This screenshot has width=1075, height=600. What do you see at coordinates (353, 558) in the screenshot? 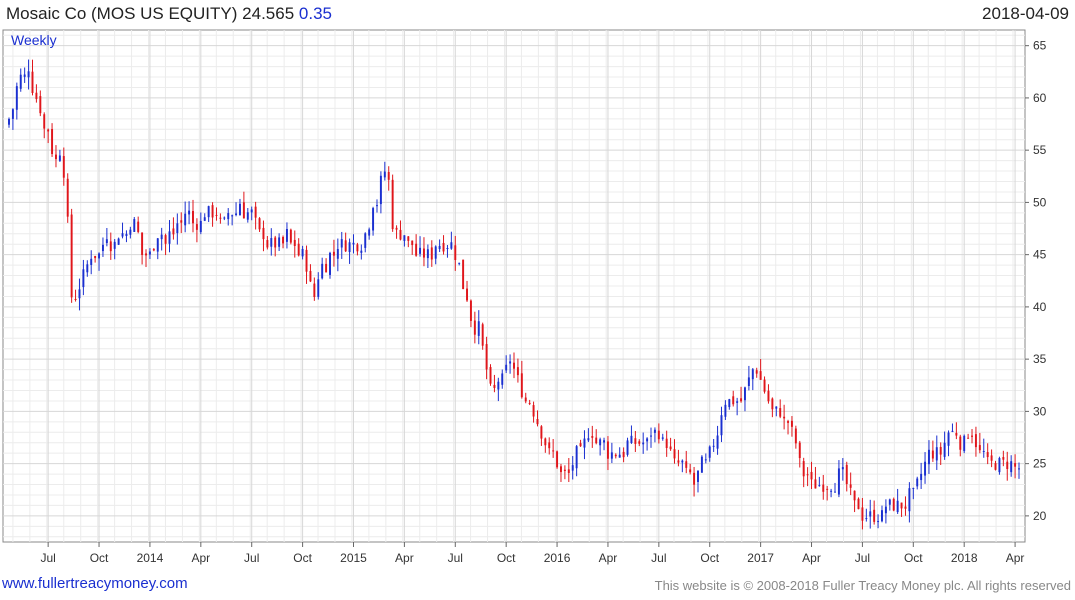
I see `x-tick-label: 2015` at bounding box center [353, 558].